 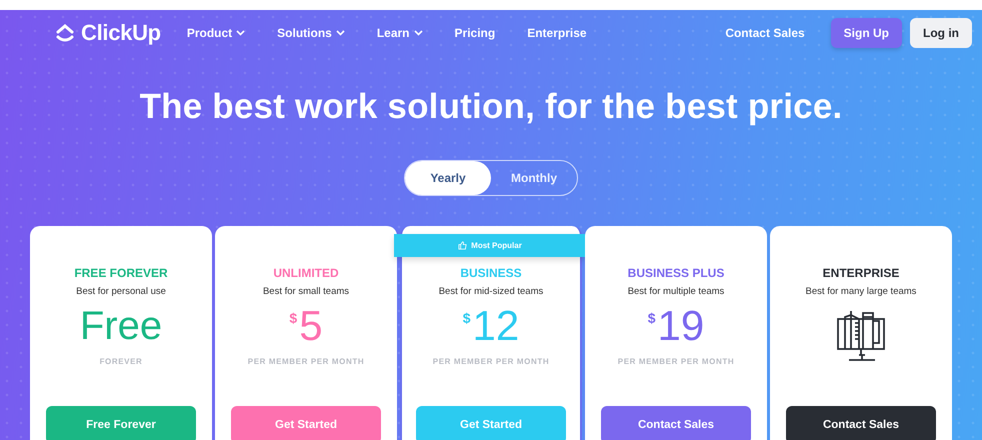 What do you see at coordinates (861, 291) in the screenshot?
I see `plan-tagline: Best for many large teams` at bounding box center [861, 291].